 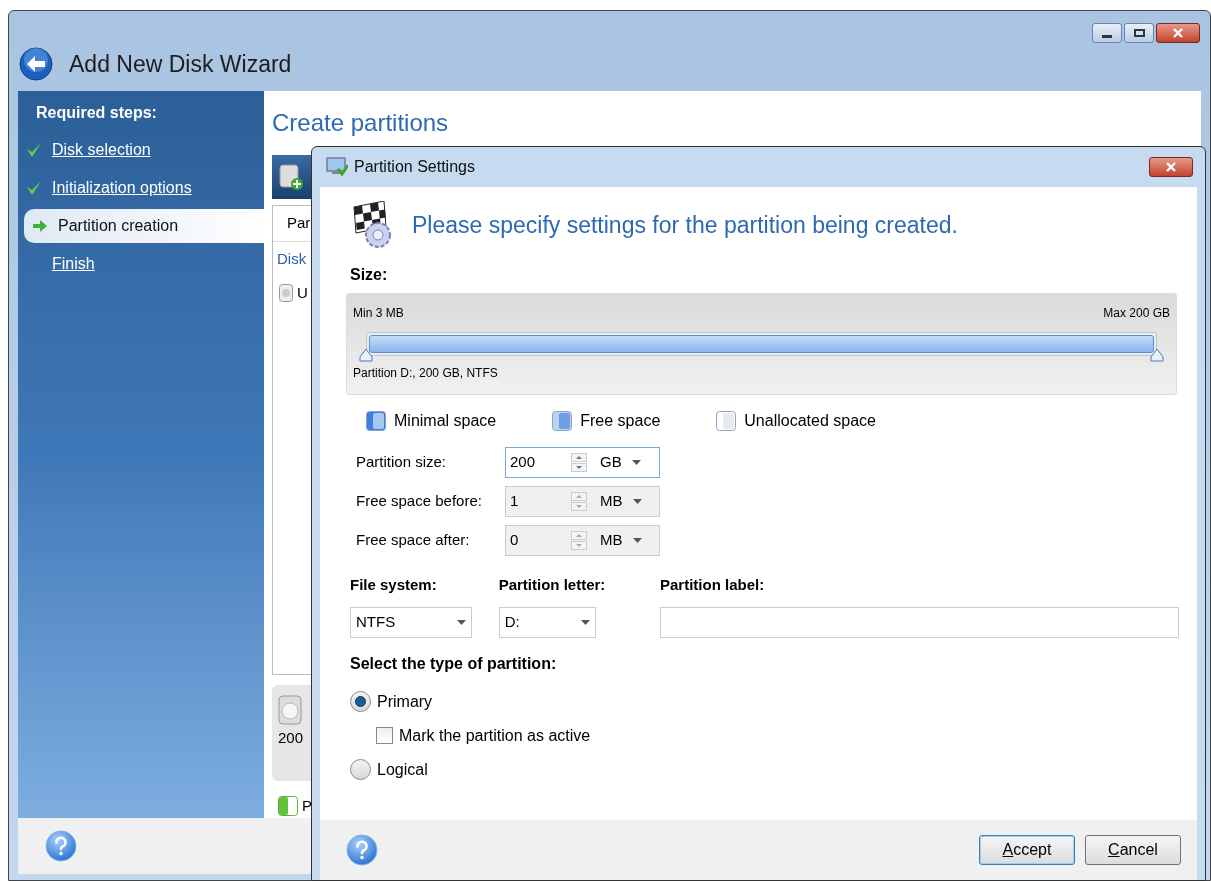 I want to click on dialog-title: Partition Settings, so click(x=414, y=167).